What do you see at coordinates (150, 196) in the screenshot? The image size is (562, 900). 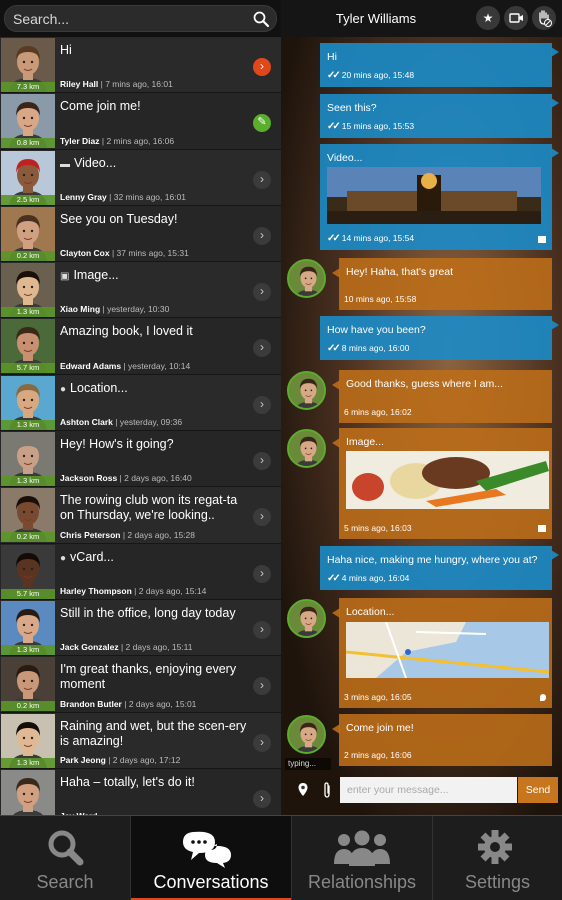 I see `timestamp: 32 mins ago, 16:01` at bounding box center [150, 196].